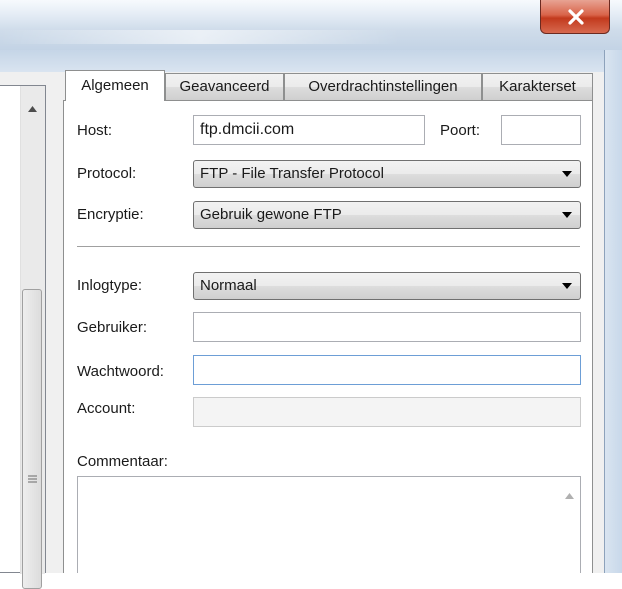 The image size is (622, 589). What do you see at coordinates (292, 173) in the screenshot?
I see `protocol-select-value: FTP - File Transfer Protocol` at bounding box center [292, 173].